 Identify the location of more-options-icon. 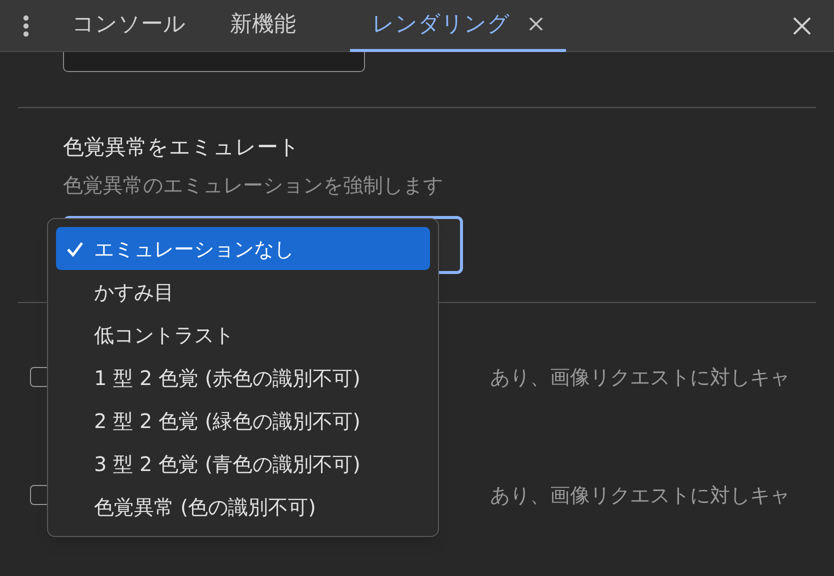
(26, 26).